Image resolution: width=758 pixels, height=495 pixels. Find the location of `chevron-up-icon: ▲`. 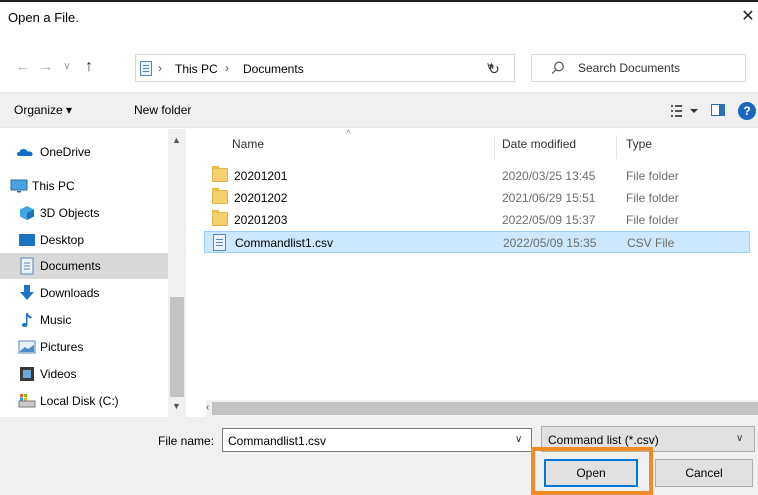

chevron-up-icon: ▲ is located at coordinates (176, 140).